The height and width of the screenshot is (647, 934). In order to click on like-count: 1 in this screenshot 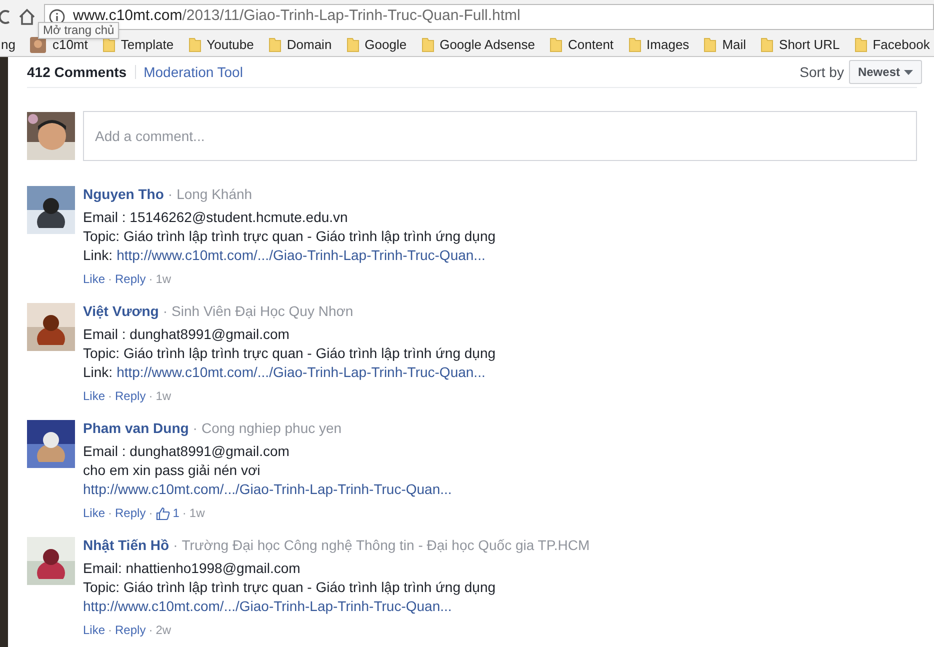, I will do `click(176, 513)`.